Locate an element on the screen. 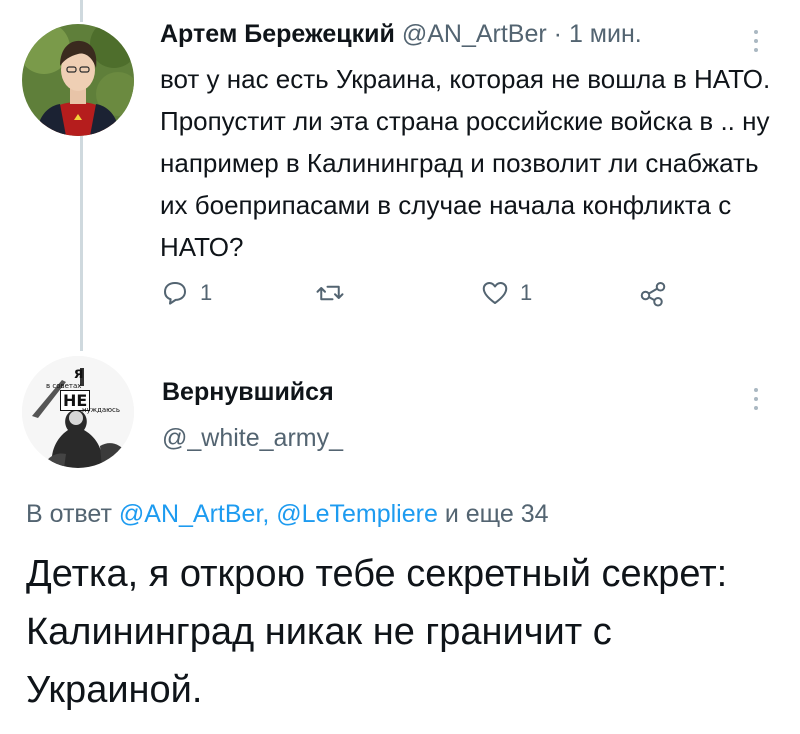 This screenshot has width=800, height=734. share-icon is located at coordinates (653, 294).